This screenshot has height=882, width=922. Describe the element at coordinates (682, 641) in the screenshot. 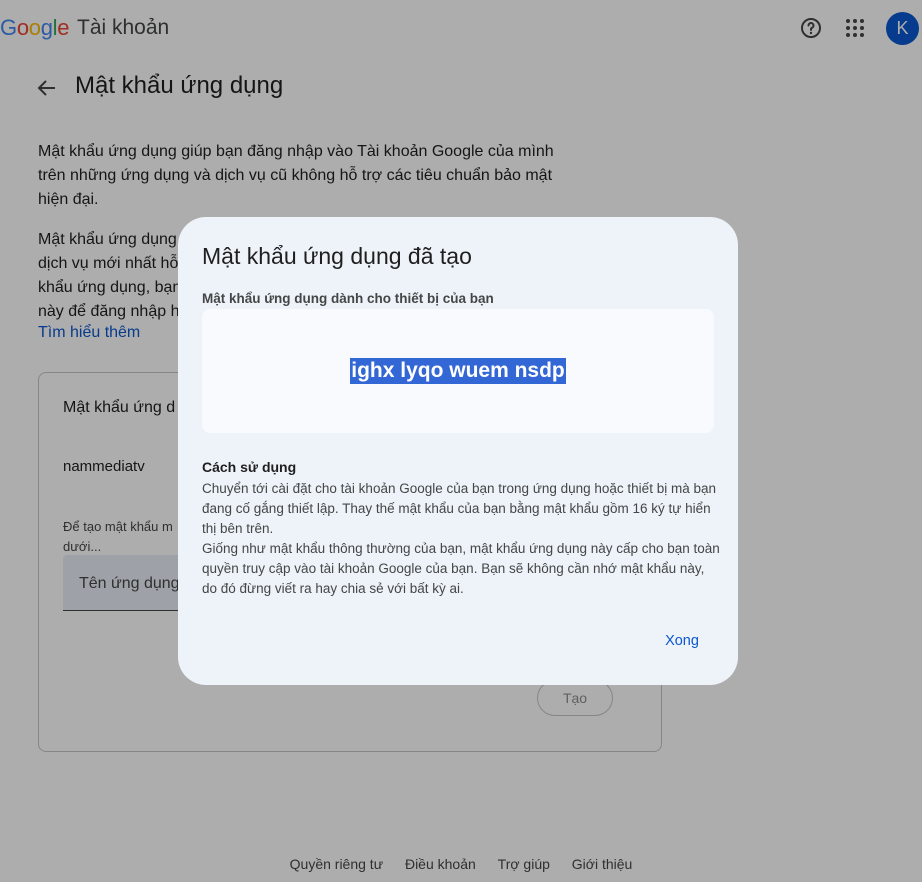

I see `done-button: Xong` at that location.